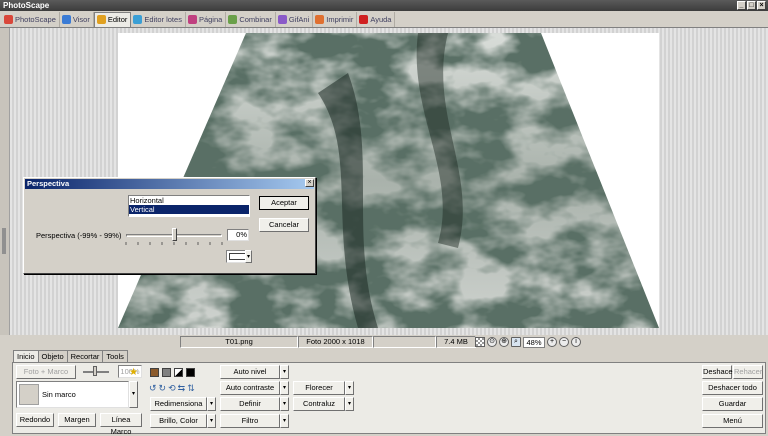 This screenshot has width=768, height=436. I want to click on zoom-in-icon: +, so click(552, 342).